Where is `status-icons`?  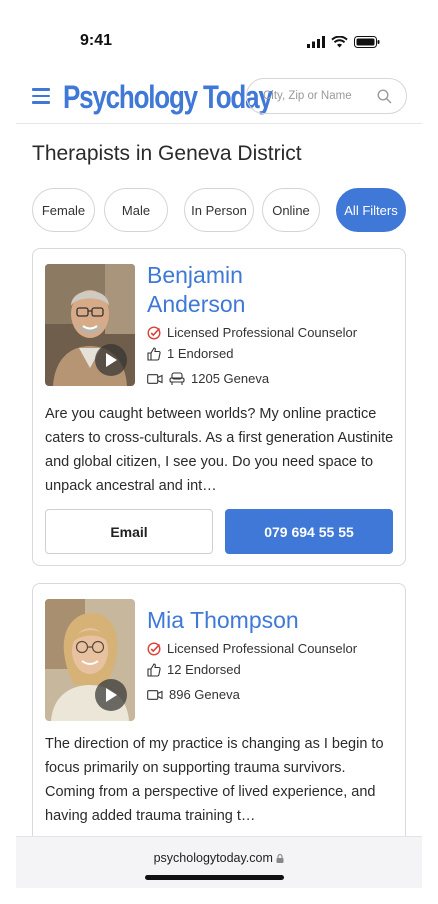 status-icons is located at coordinates (343, 42).